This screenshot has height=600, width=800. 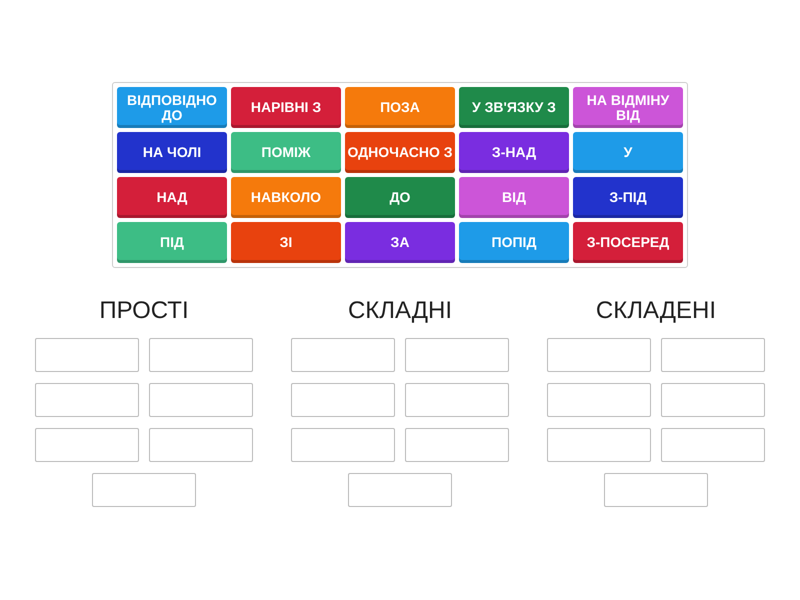 I want to click on word-tile: З-ПІД, so click(x=628, y=197).